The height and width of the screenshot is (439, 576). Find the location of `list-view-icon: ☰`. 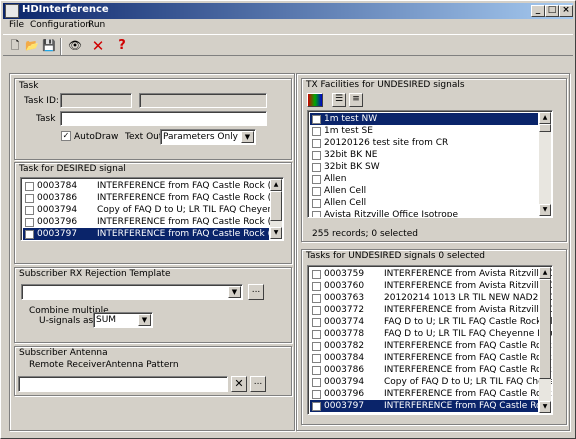

list-view-icon: ☰ is located at coordinates (339, 100).